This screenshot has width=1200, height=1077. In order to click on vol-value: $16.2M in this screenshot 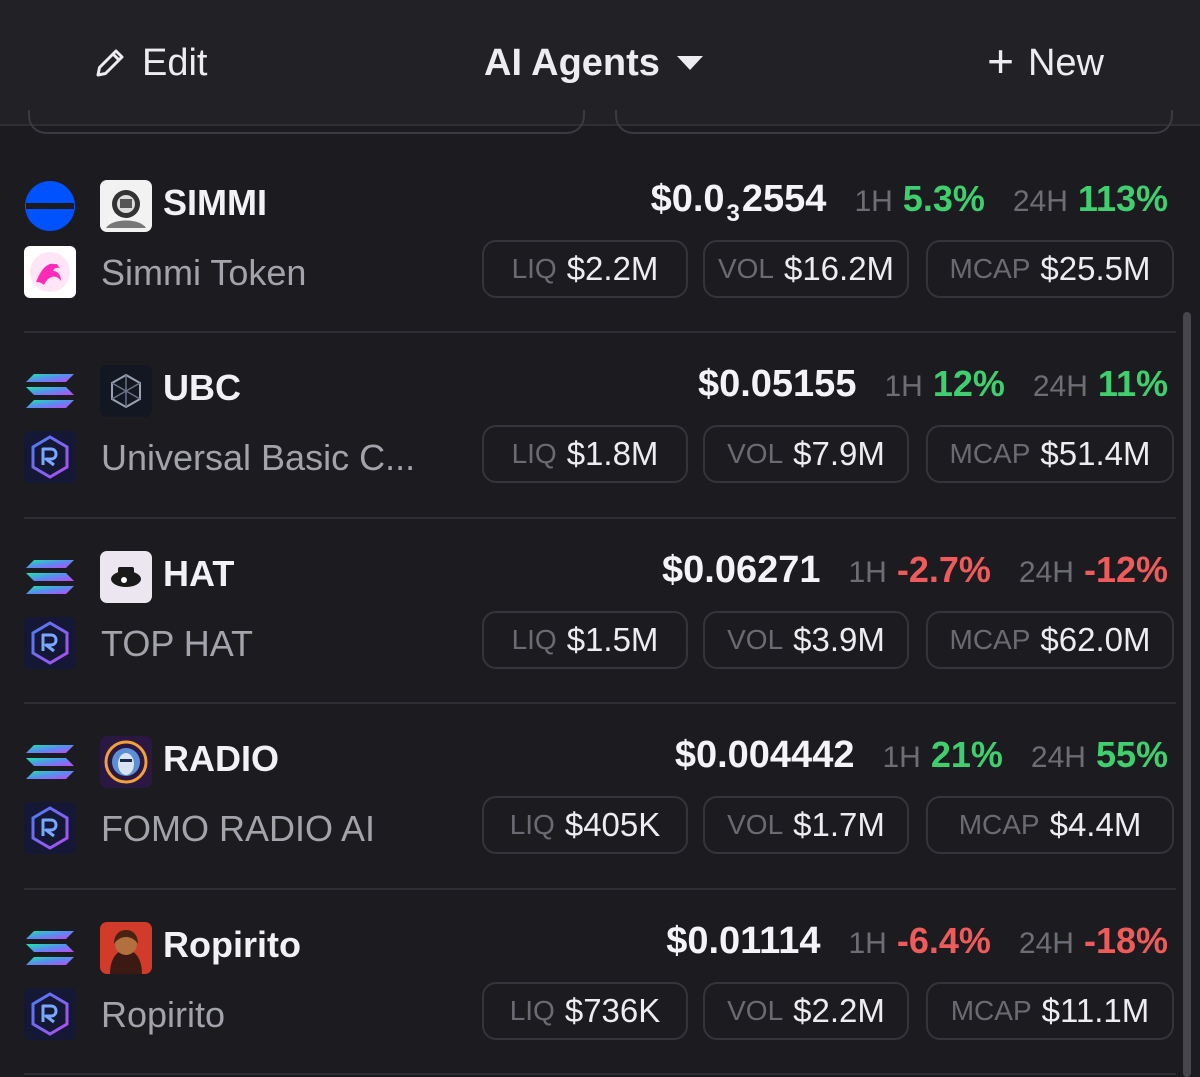, I will do `click(839, 268)`.